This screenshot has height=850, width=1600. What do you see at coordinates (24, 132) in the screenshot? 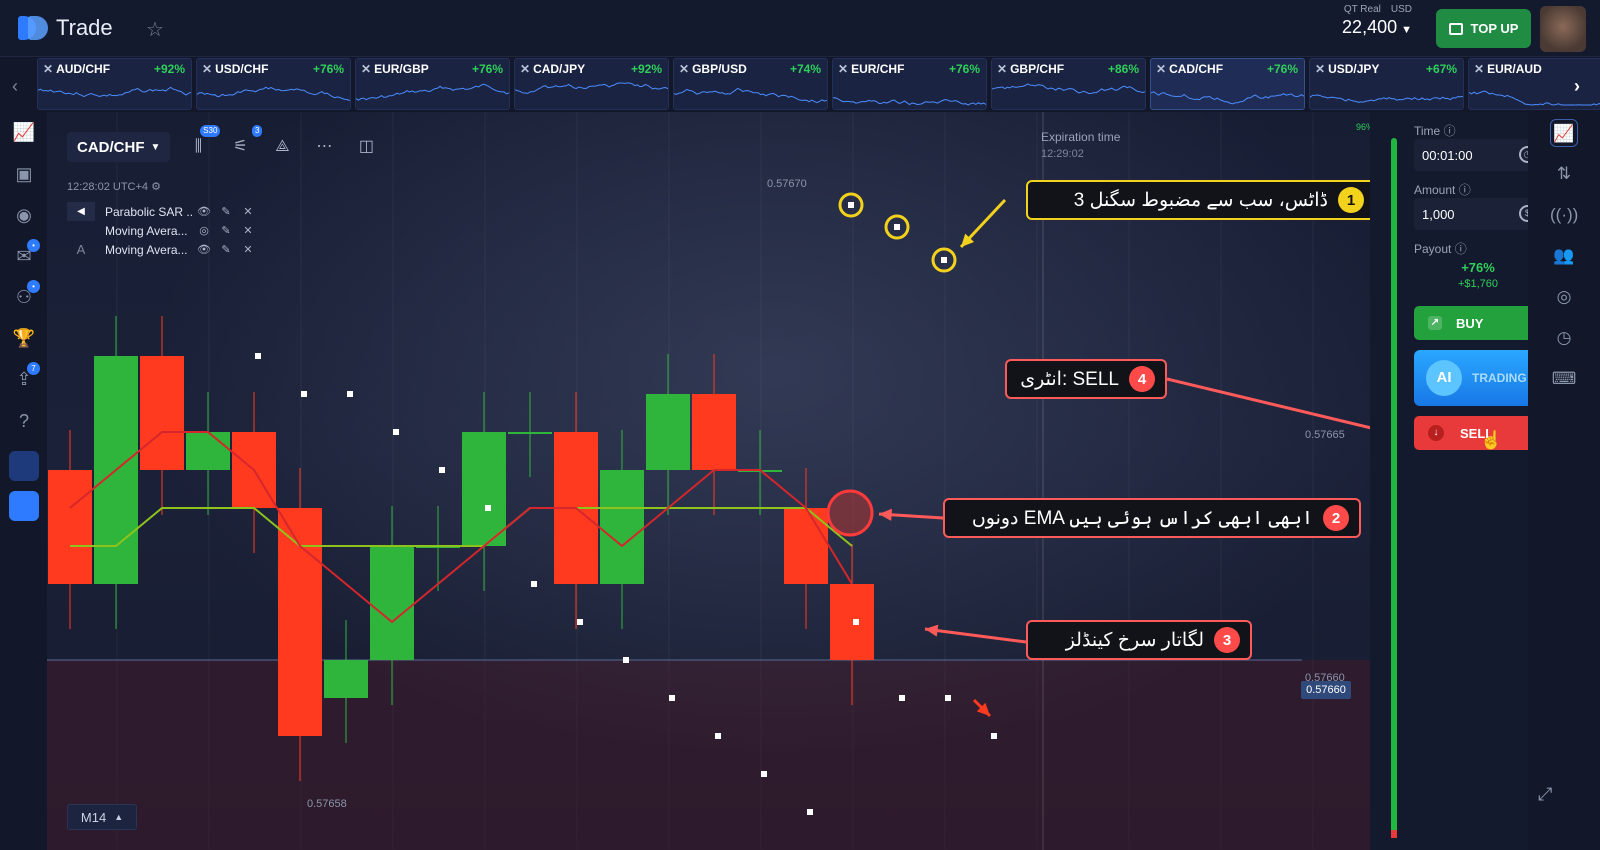
I see `chart-icon: 📈` at bounding box center [24, 132].